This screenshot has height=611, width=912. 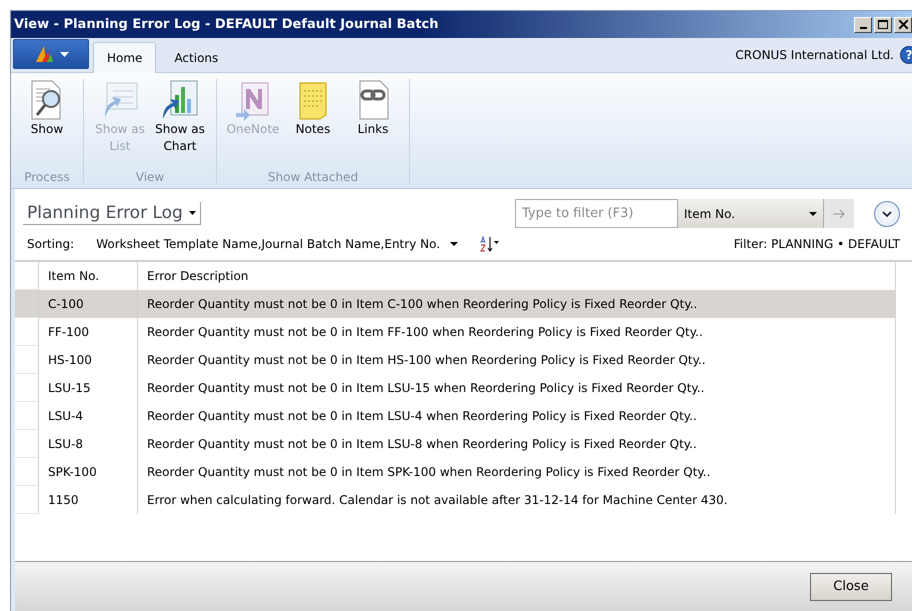 I want to click on arrow-right-icon, so click(x=839, y=213).